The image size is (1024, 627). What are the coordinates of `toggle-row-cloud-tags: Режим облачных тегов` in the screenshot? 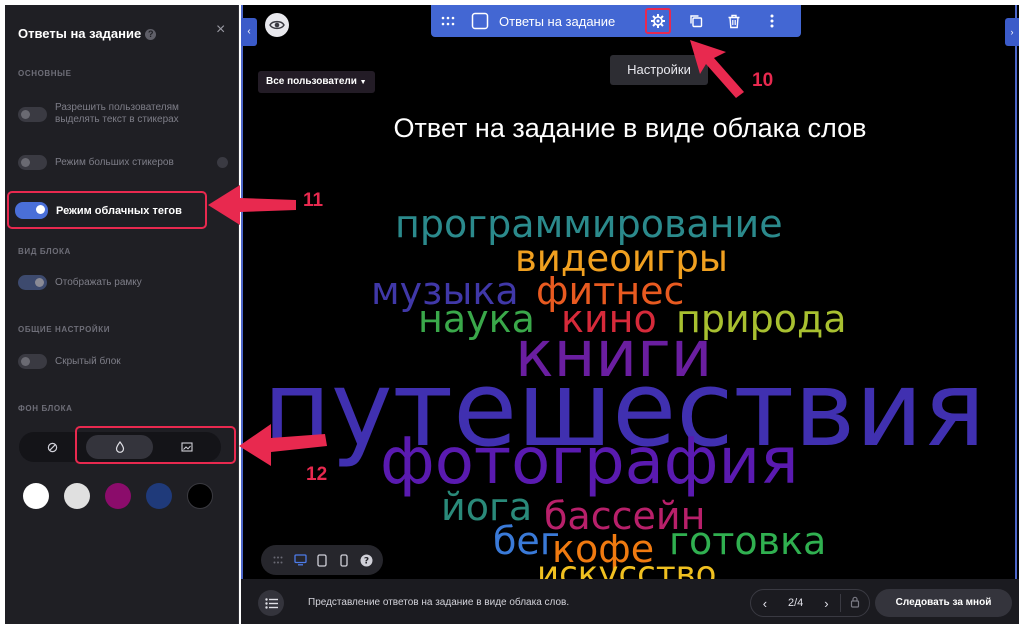 It's located at (120, 210).